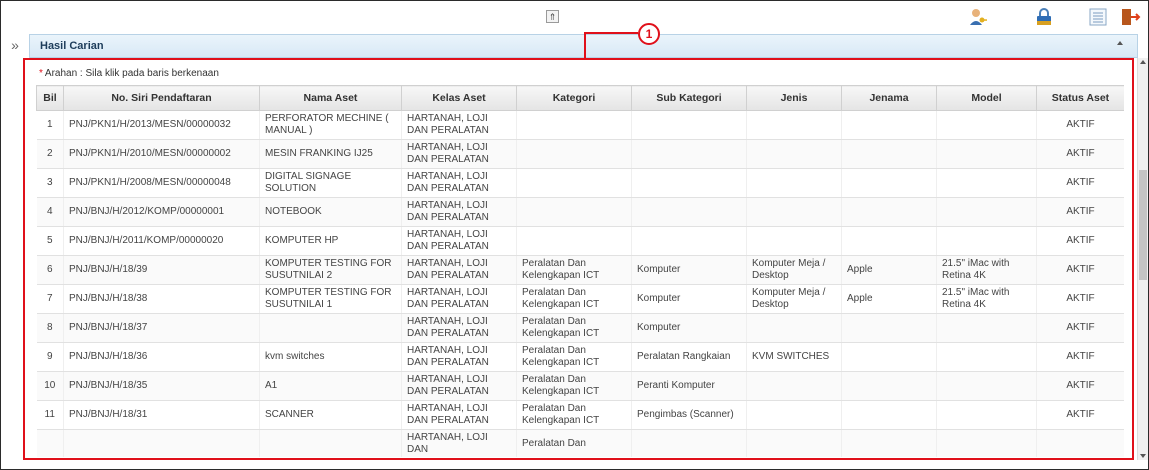 This screenshot has width=1149, height=470. I want to click on scroll-up-icon, so click(1143, 62).